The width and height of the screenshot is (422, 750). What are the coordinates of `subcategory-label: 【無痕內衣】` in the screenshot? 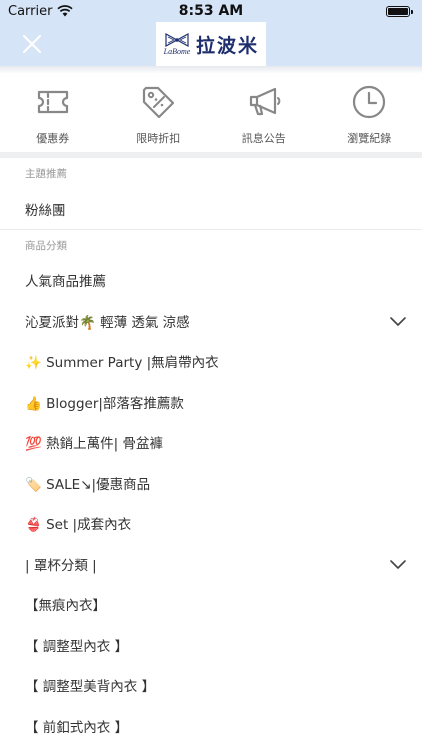 It's located at (65, 606).